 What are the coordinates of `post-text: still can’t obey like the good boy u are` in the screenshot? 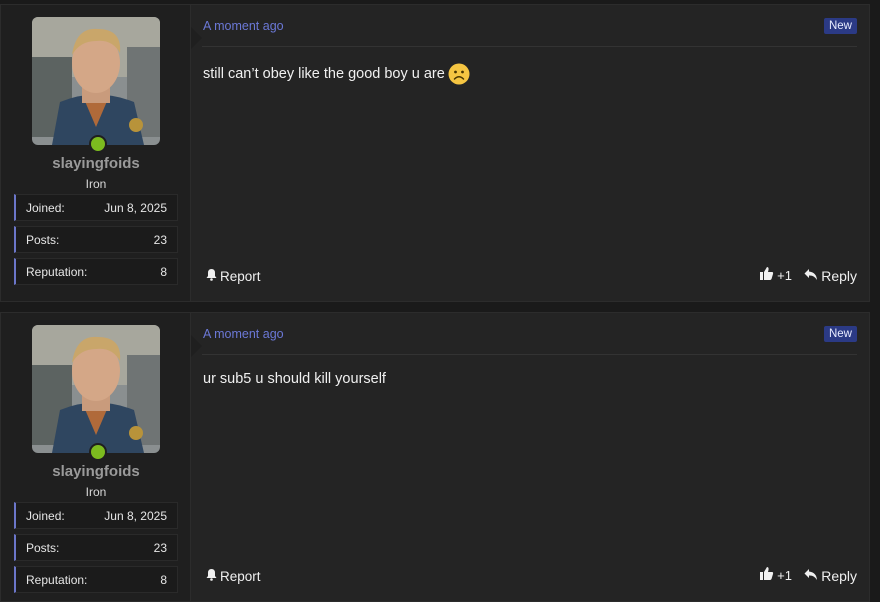 It's located at (324, 74).